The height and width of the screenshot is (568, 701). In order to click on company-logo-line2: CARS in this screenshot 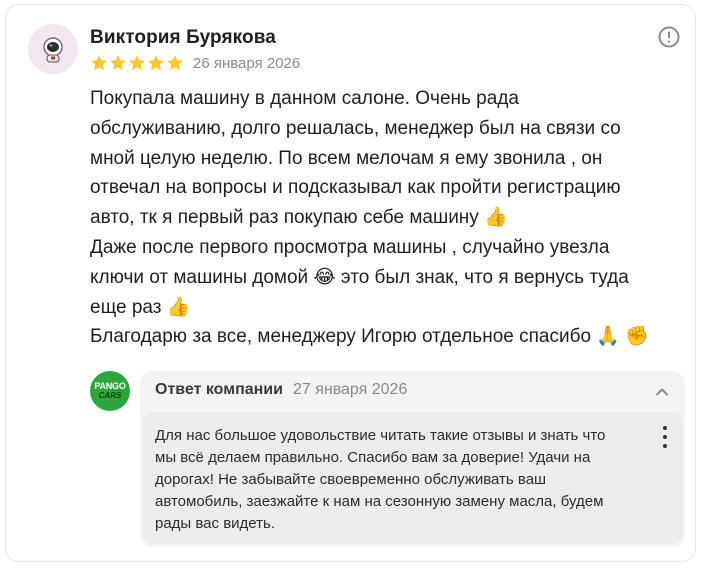, I will do `click(110, 395)`.